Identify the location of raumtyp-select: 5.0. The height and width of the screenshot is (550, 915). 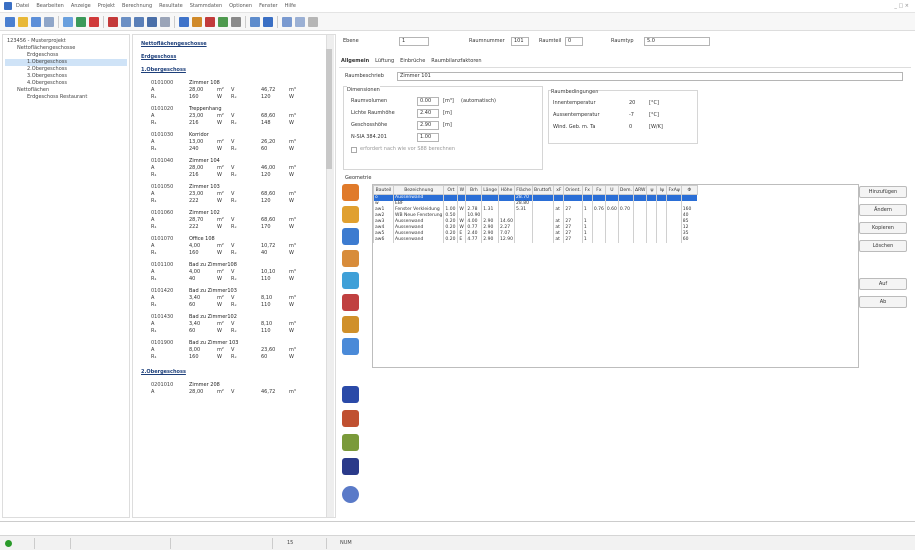
(677, 41).